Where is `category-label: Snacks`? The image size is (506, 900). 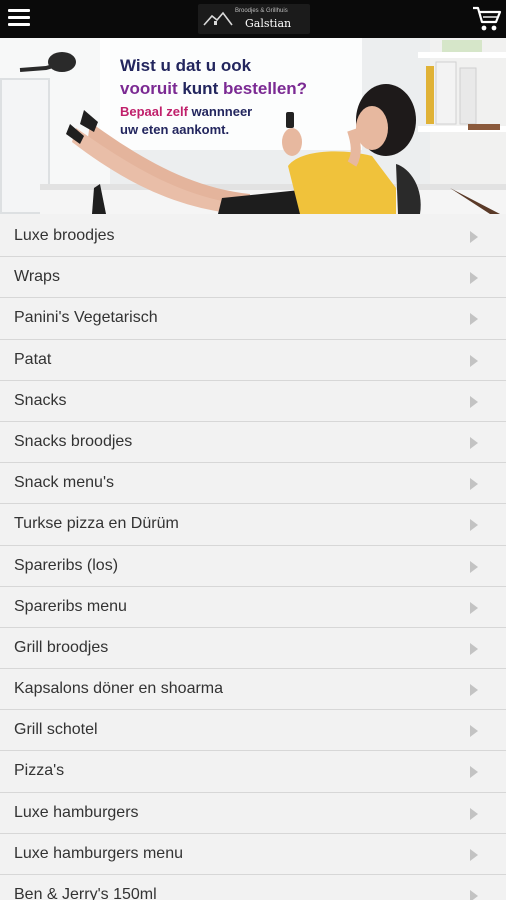
category-label: Snacks is located at coordinates (40, 400).